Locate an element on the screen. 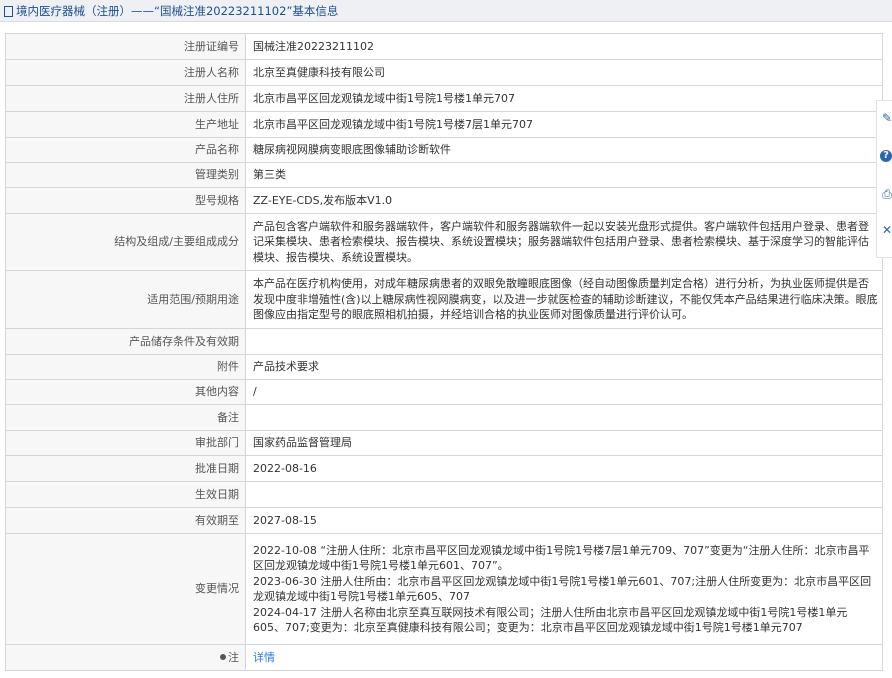  field-value: 糖尿病视网膜病变眼底图像辅助诊断软件 is located at coordinates (564, 150).